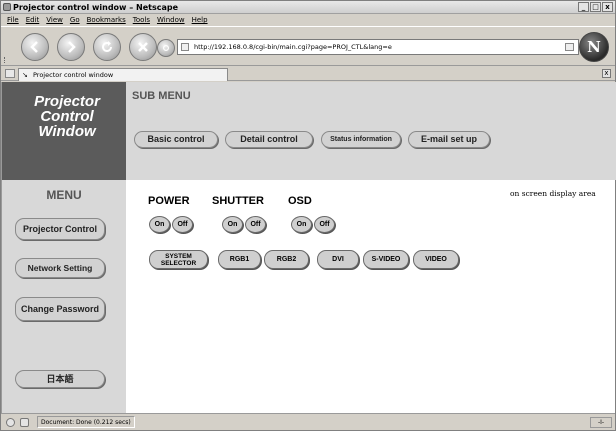 The height and width of the screenshot is (431, 616). I want to click on source-video-button: VIDEO, so click(436, 259).